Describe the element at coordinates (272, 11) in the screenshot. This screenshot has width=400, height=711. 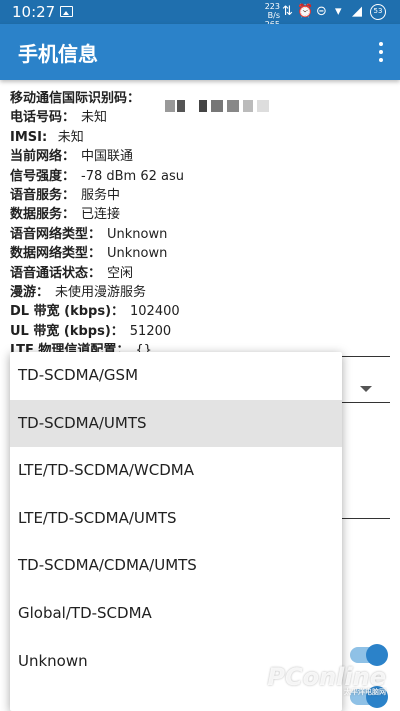
I see `net-up-speed: 223 B/s` at that location.